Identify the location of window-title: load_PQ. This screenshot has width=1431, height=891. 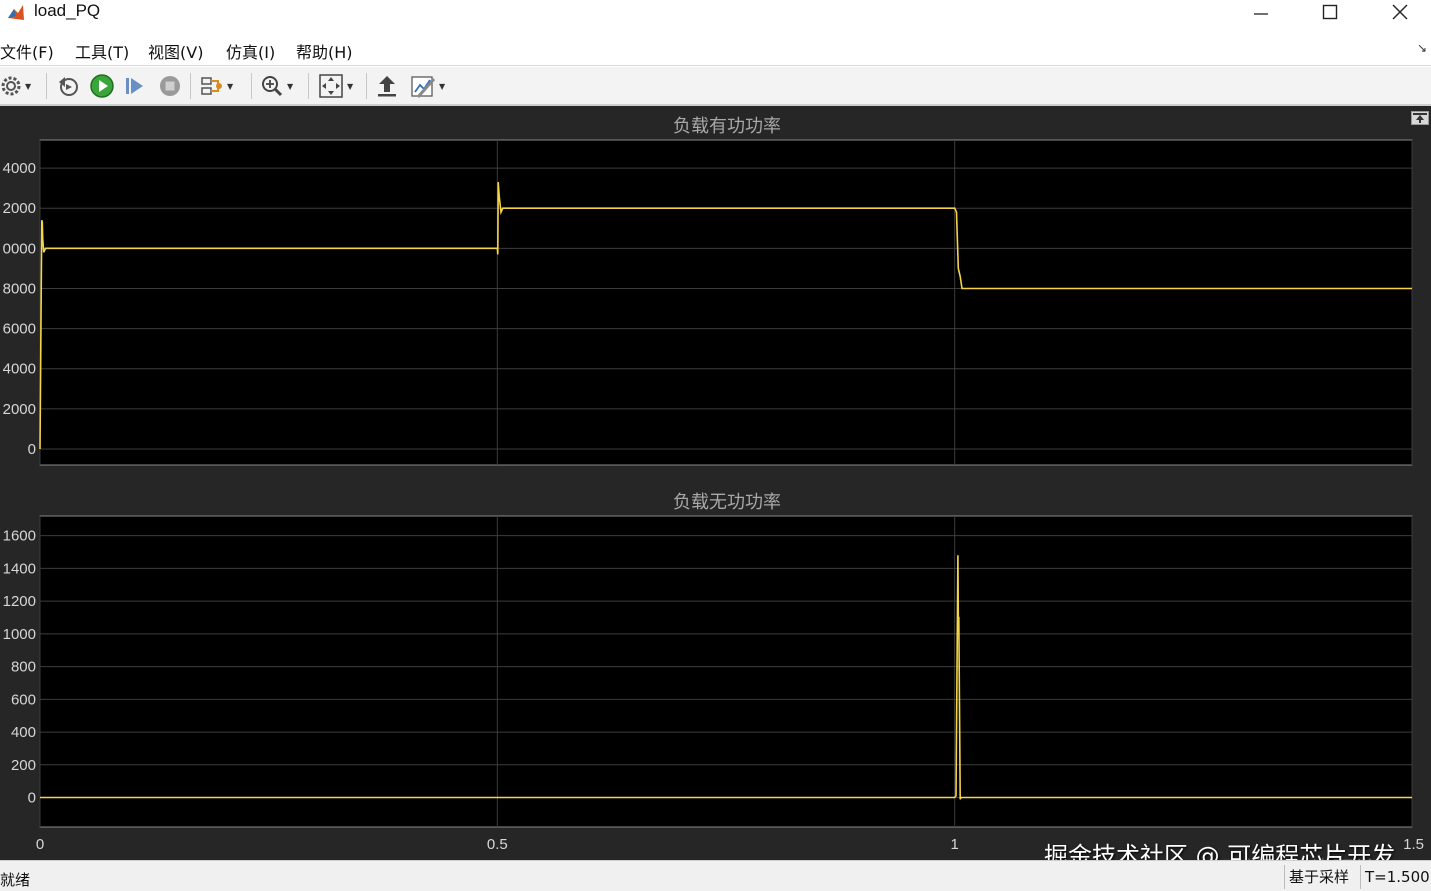
(67, 10).